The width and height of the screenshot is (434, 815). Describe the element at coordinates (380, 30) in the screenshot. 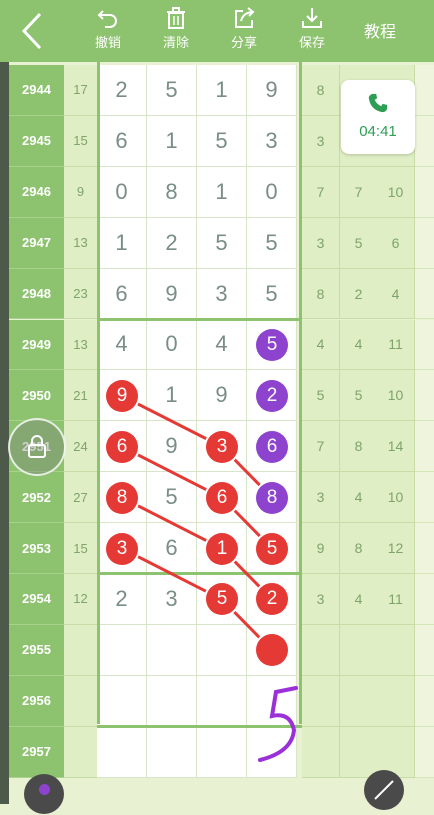

I see `tutorial-button: 教程` at that location.